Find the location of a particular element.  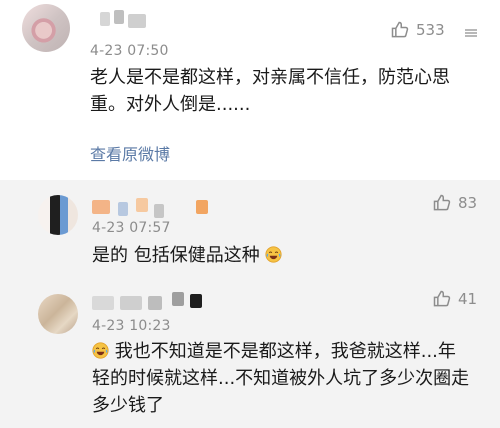

comment-text-line-1: 老人是不是都这样，对亲属不信任，防范心思 is located at coordinates (270, 77).